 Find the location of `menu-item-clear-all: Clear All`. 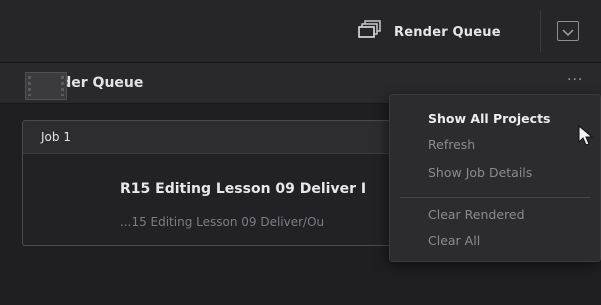

menu-item-clear-all: Clear All is located at coordinates (495, 241).